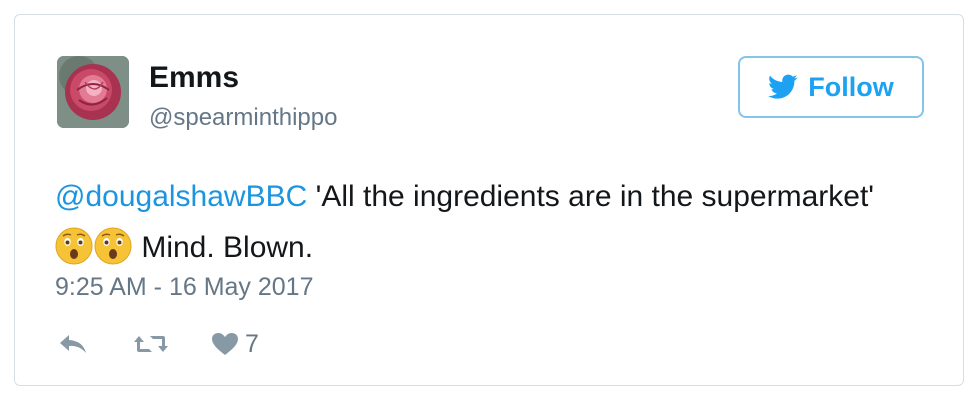  Describe the element at coordinates (783, 86) in the screenshot. I see `twitter-bird-icon` at that location.